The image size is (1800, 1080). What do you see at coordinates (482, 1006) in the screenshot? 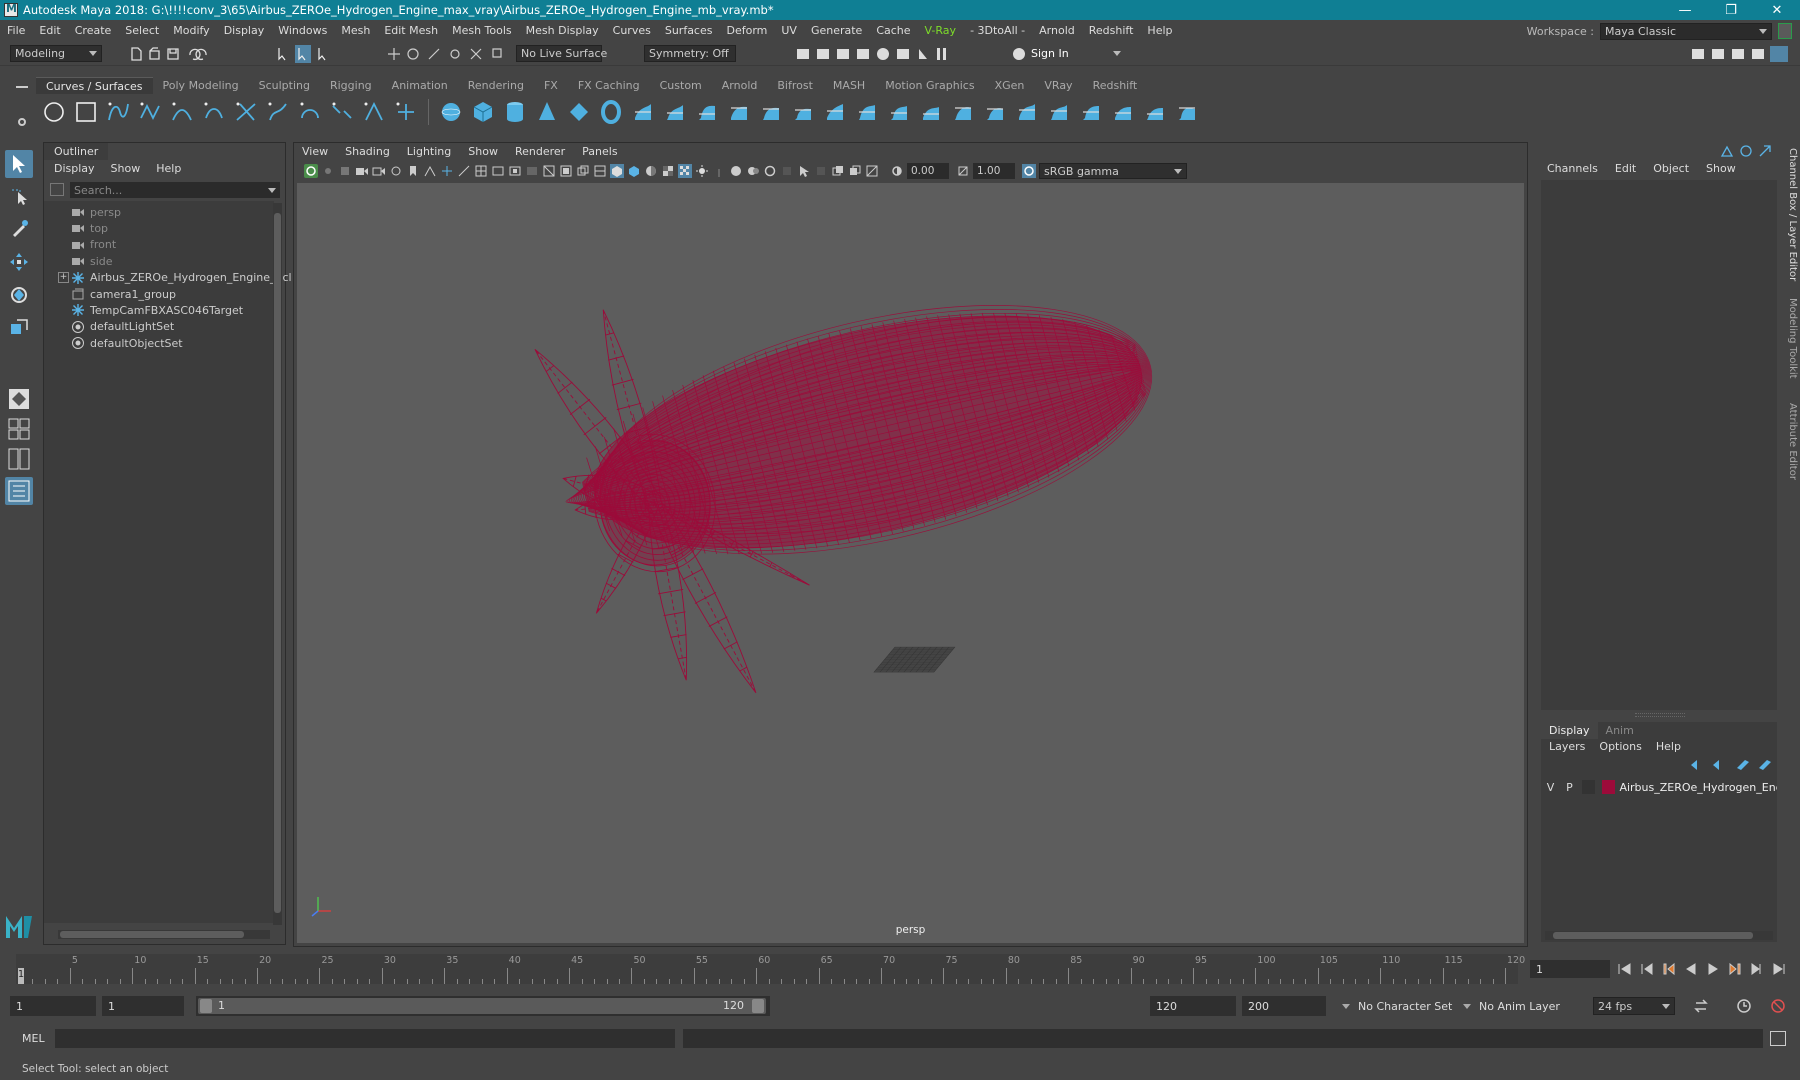
I see `range-slider-bar-fill: 1 120` at bounding box center [482, 1006].